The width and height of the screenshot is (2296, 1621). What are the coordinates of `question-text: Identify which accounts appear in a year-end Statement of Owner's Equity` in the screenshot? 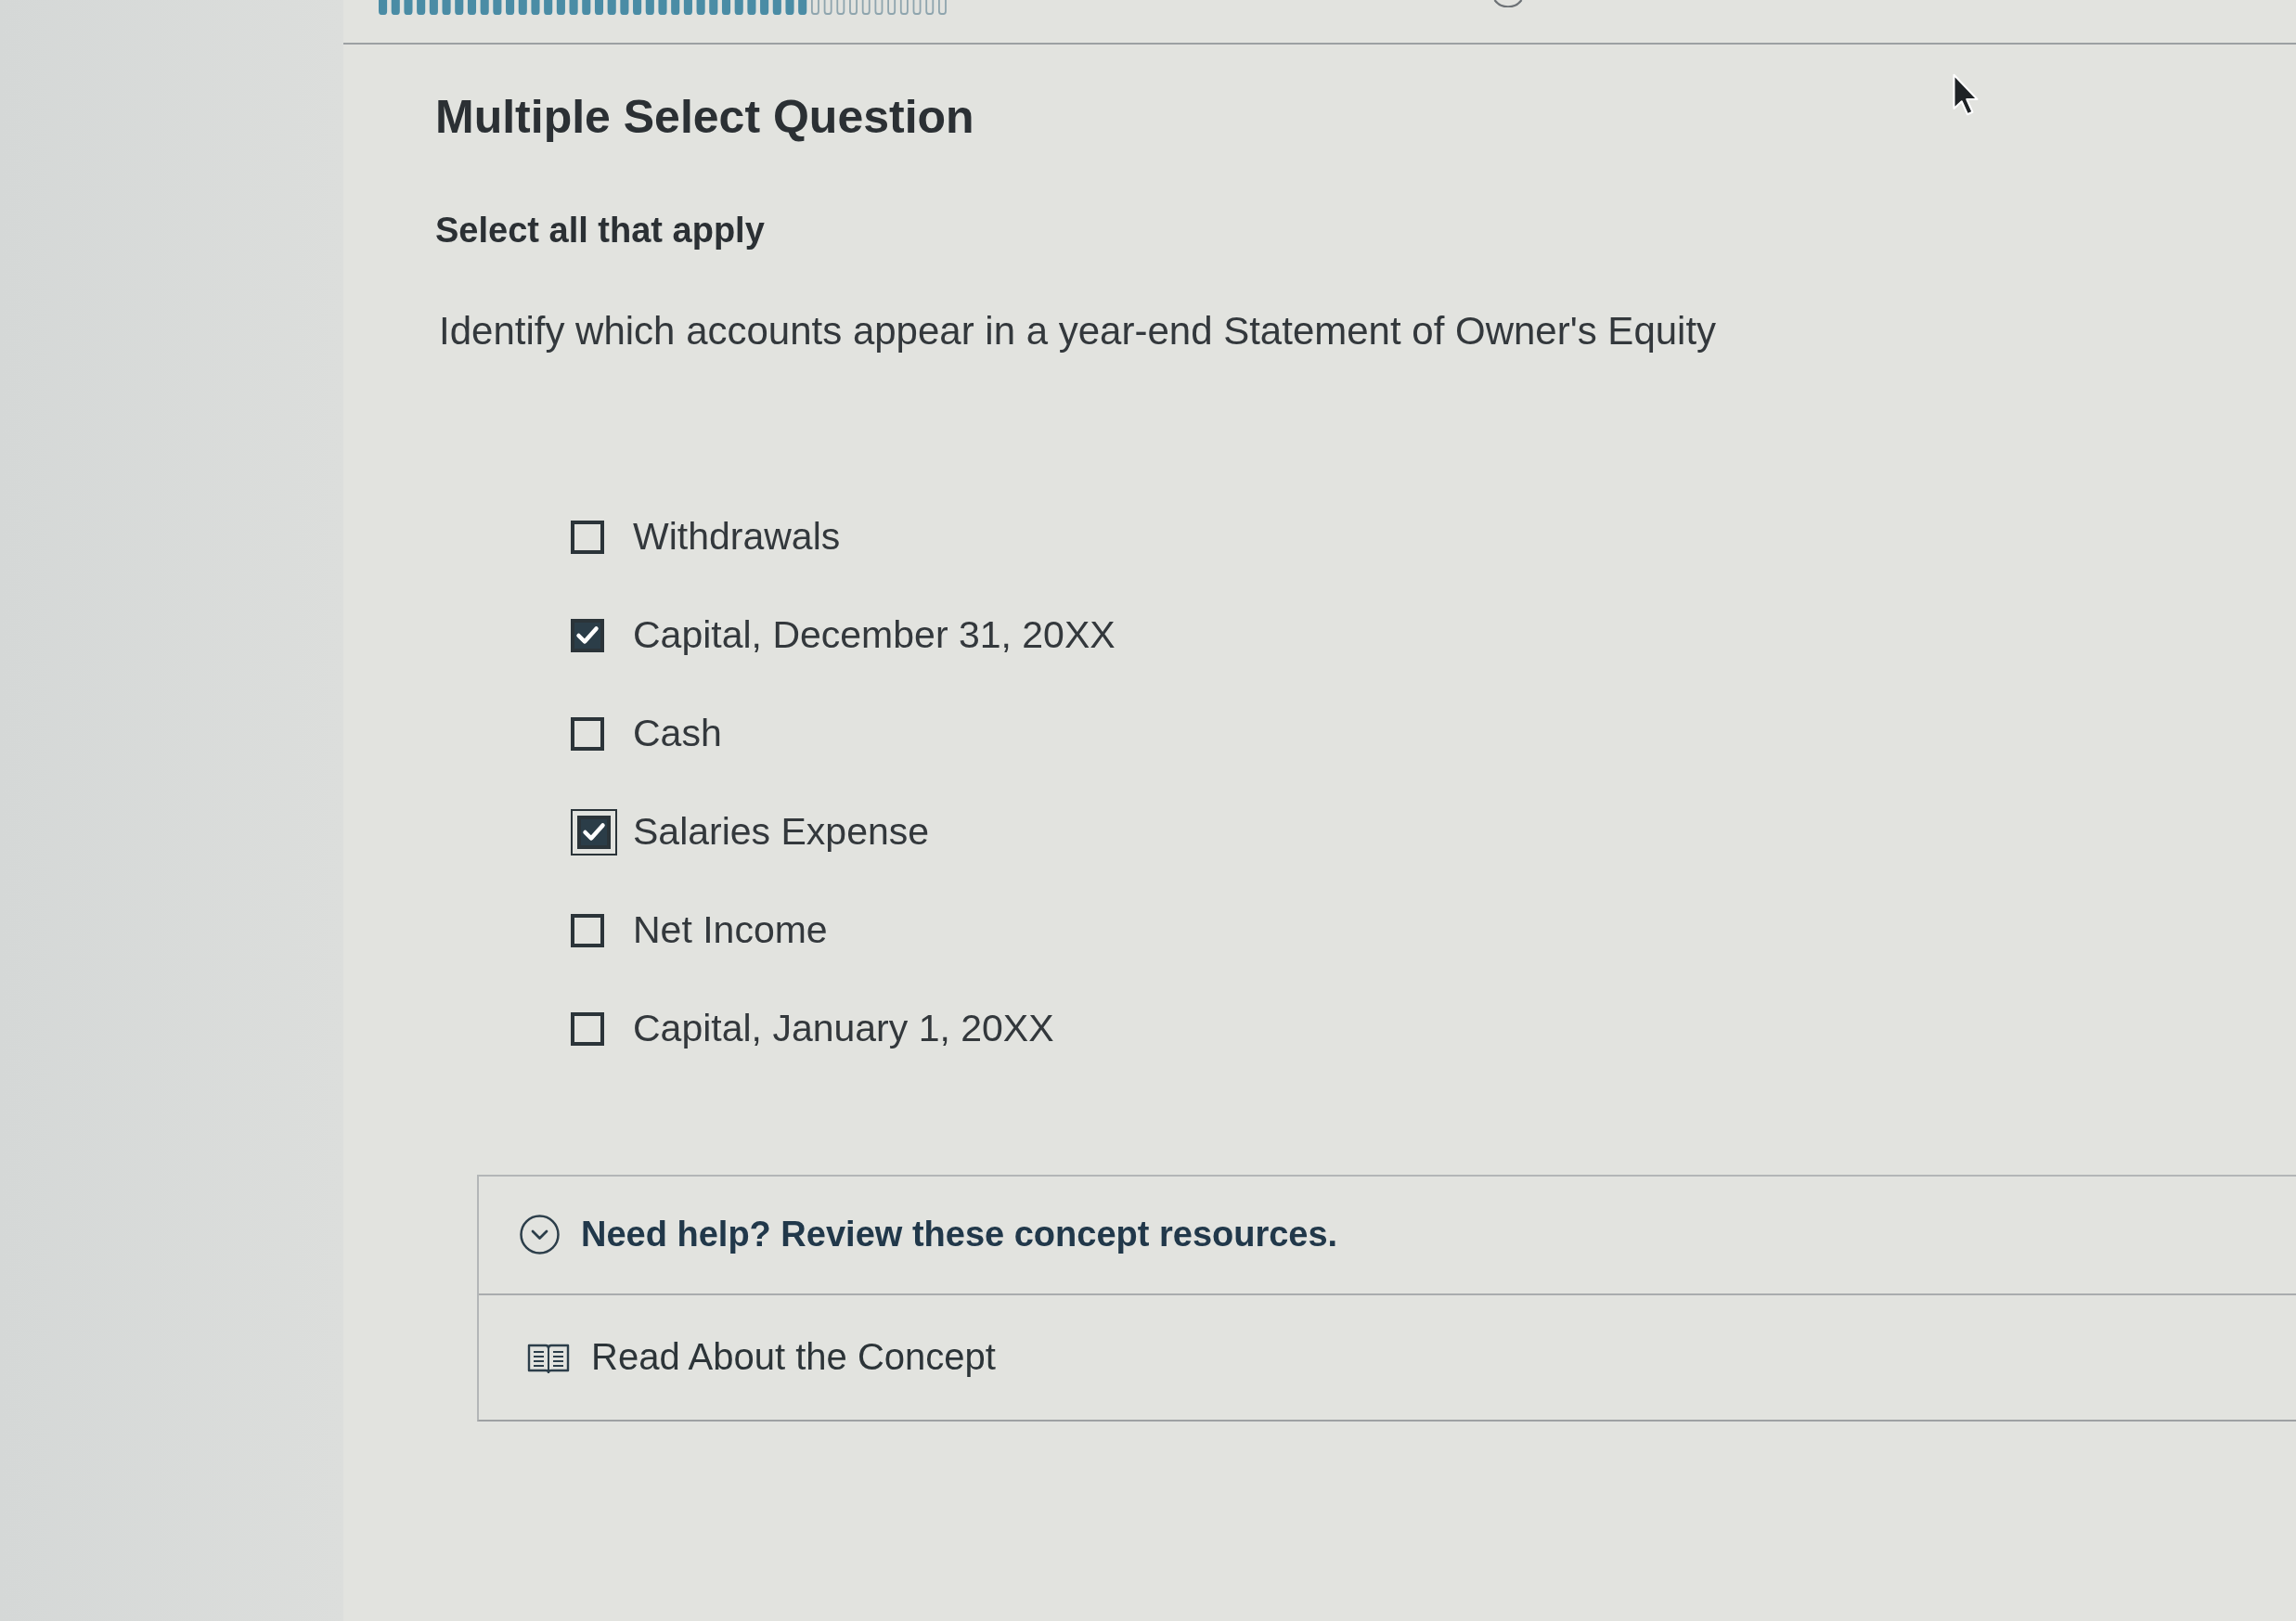 It's located at (1078, 330).